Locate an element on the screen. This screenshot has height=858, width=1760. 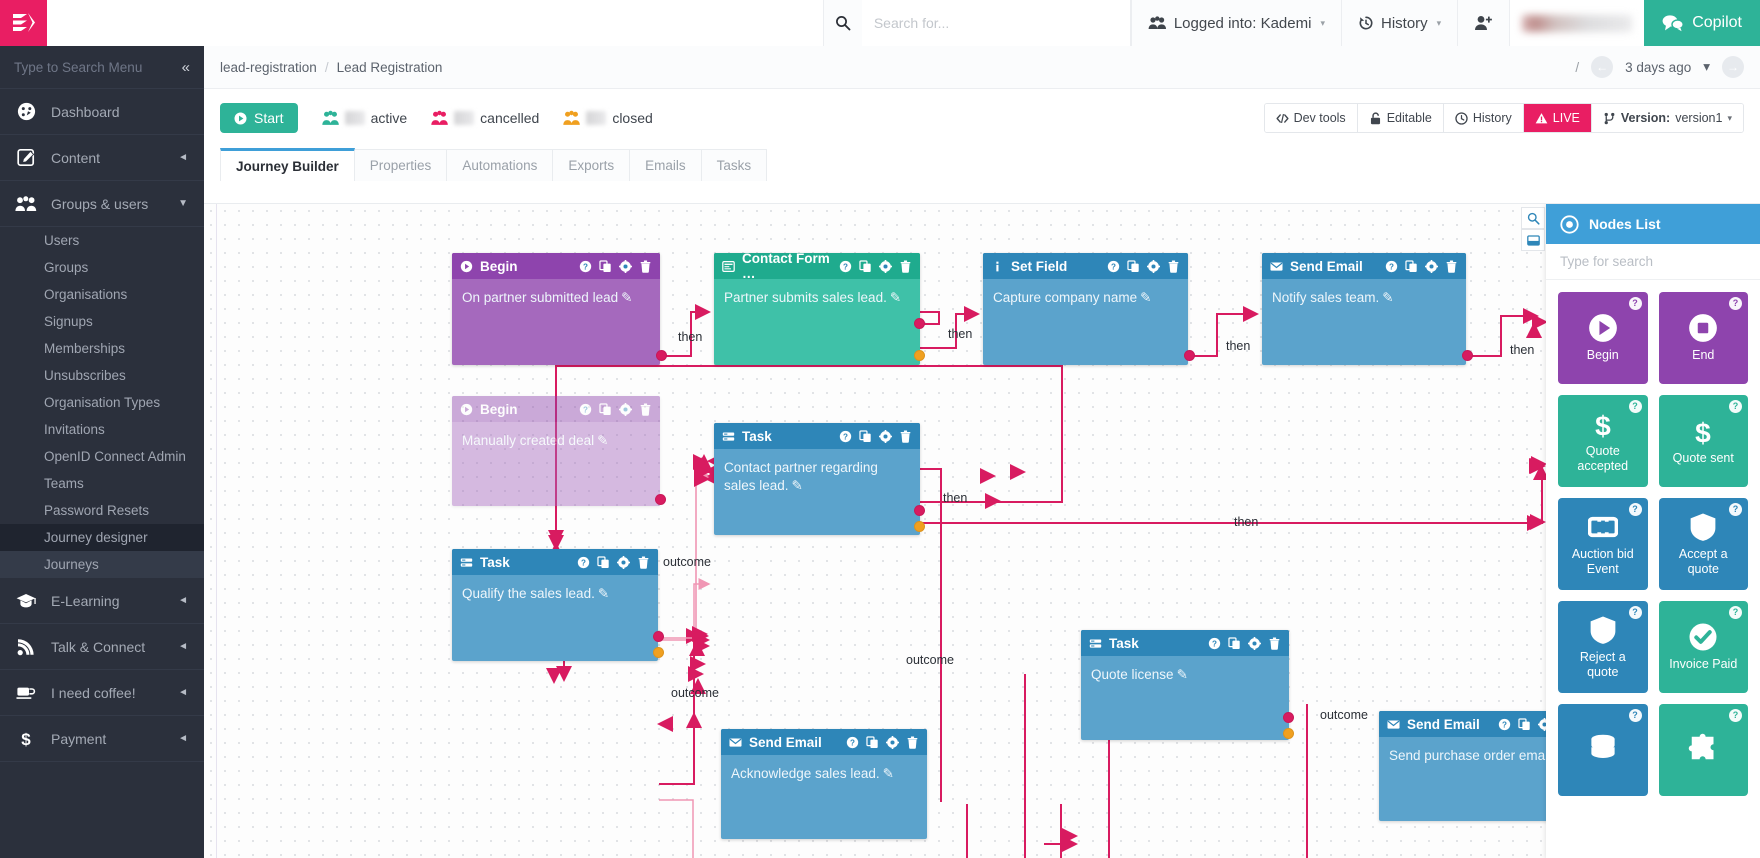
flow-node-n8: Task? Quote license ✎ is located at coordinates (1185, 685).